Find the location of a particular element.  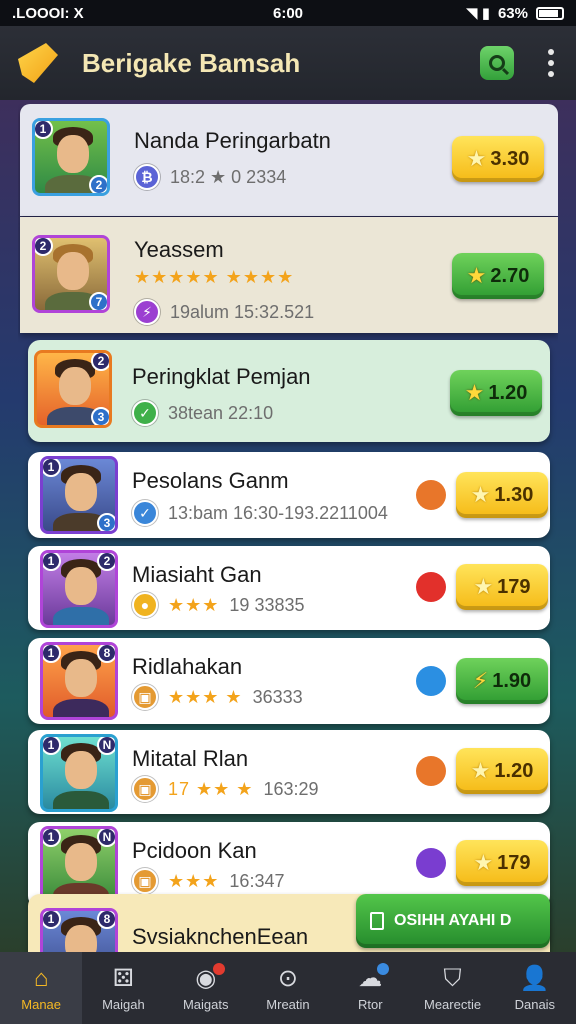

nav-label: Manae is located at coordinates (41, 1004).